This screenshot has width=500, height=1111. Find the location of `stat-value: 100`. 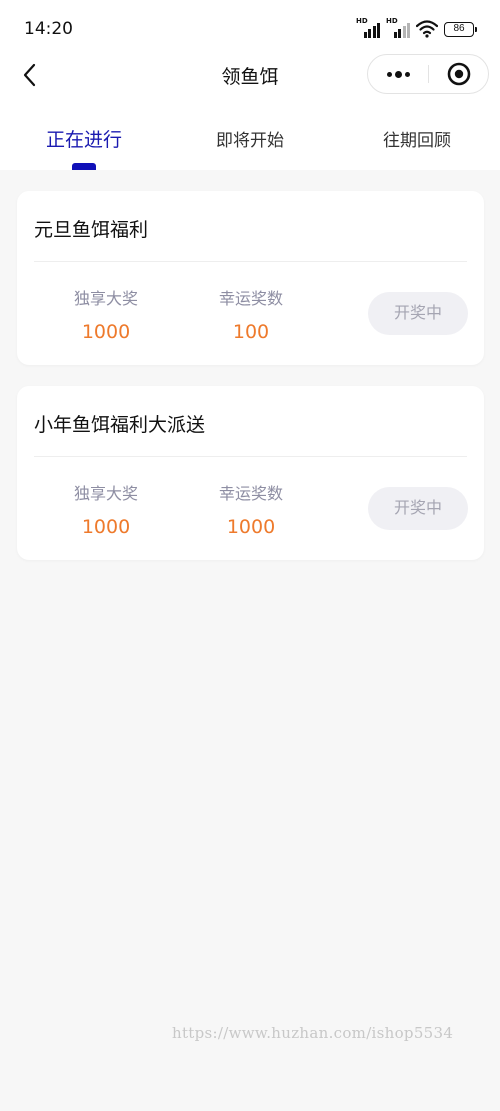

stat-value: 100 is located at coordinates (251, 332).